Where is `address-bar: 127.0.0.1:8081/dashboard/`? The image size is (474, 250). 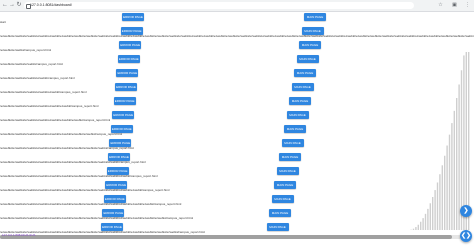
address-bar: 127.0.0.1:8081/dashboard/ is located at coordinates (219, 5).